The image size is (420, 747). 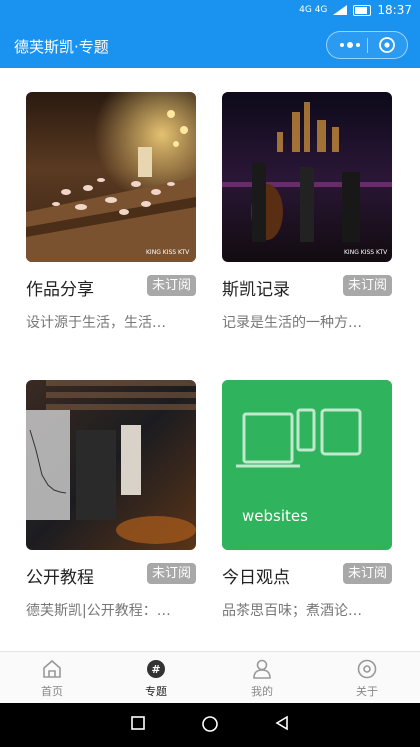 What do you see at coordinates (111, 465) in the screenshot?
I see `topic-image` at bounding box center [111, 465].